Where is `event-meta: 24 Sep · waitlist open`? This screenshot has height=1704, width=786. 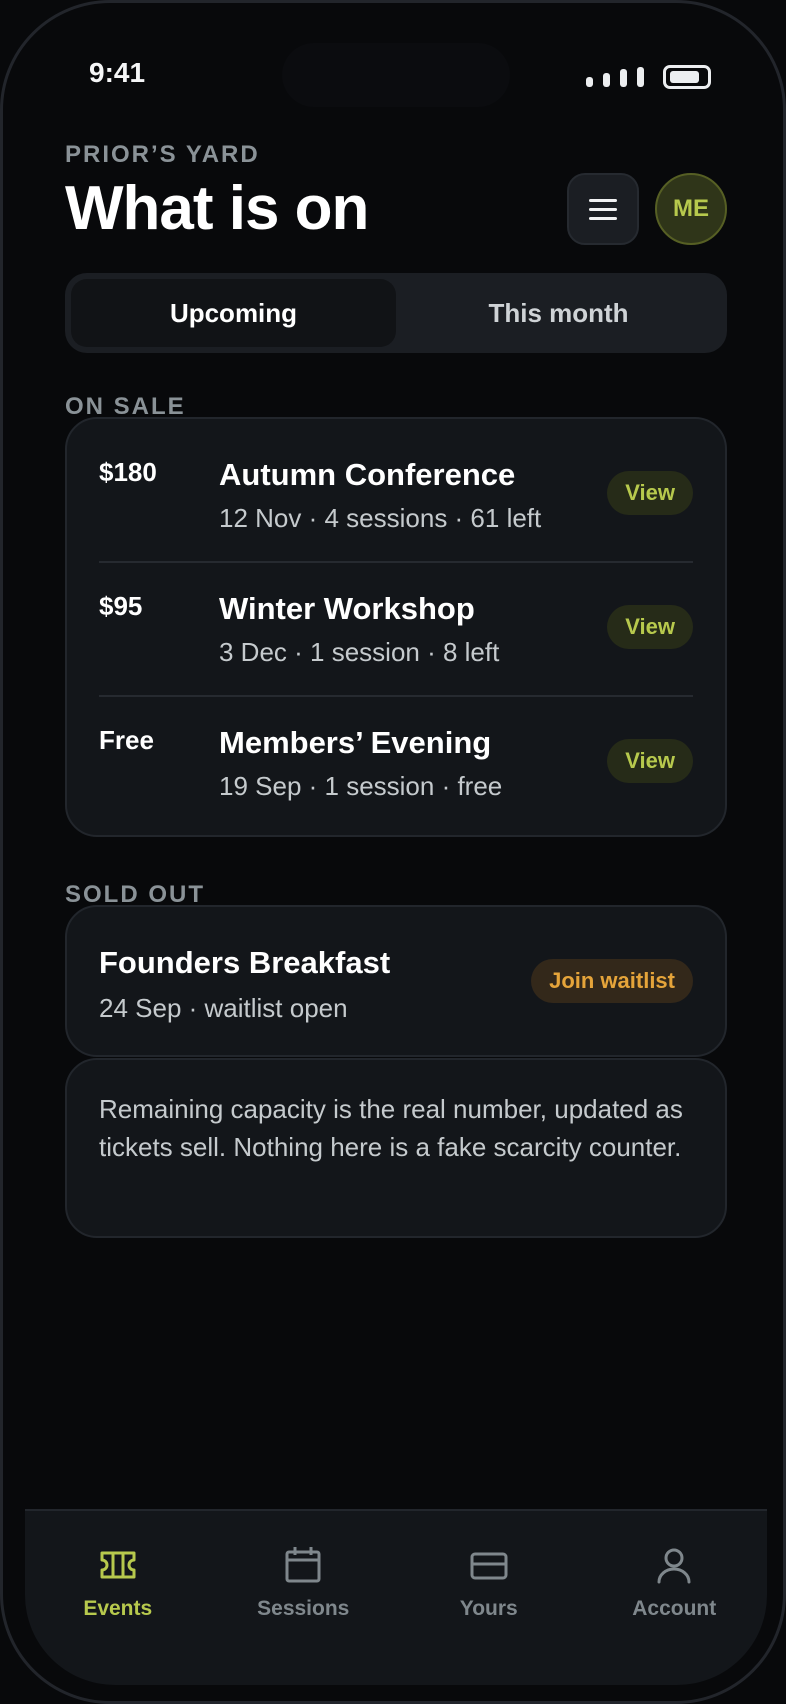 event-meta: 24 Sep · waitlist open is located at coordinates (223, 1008).